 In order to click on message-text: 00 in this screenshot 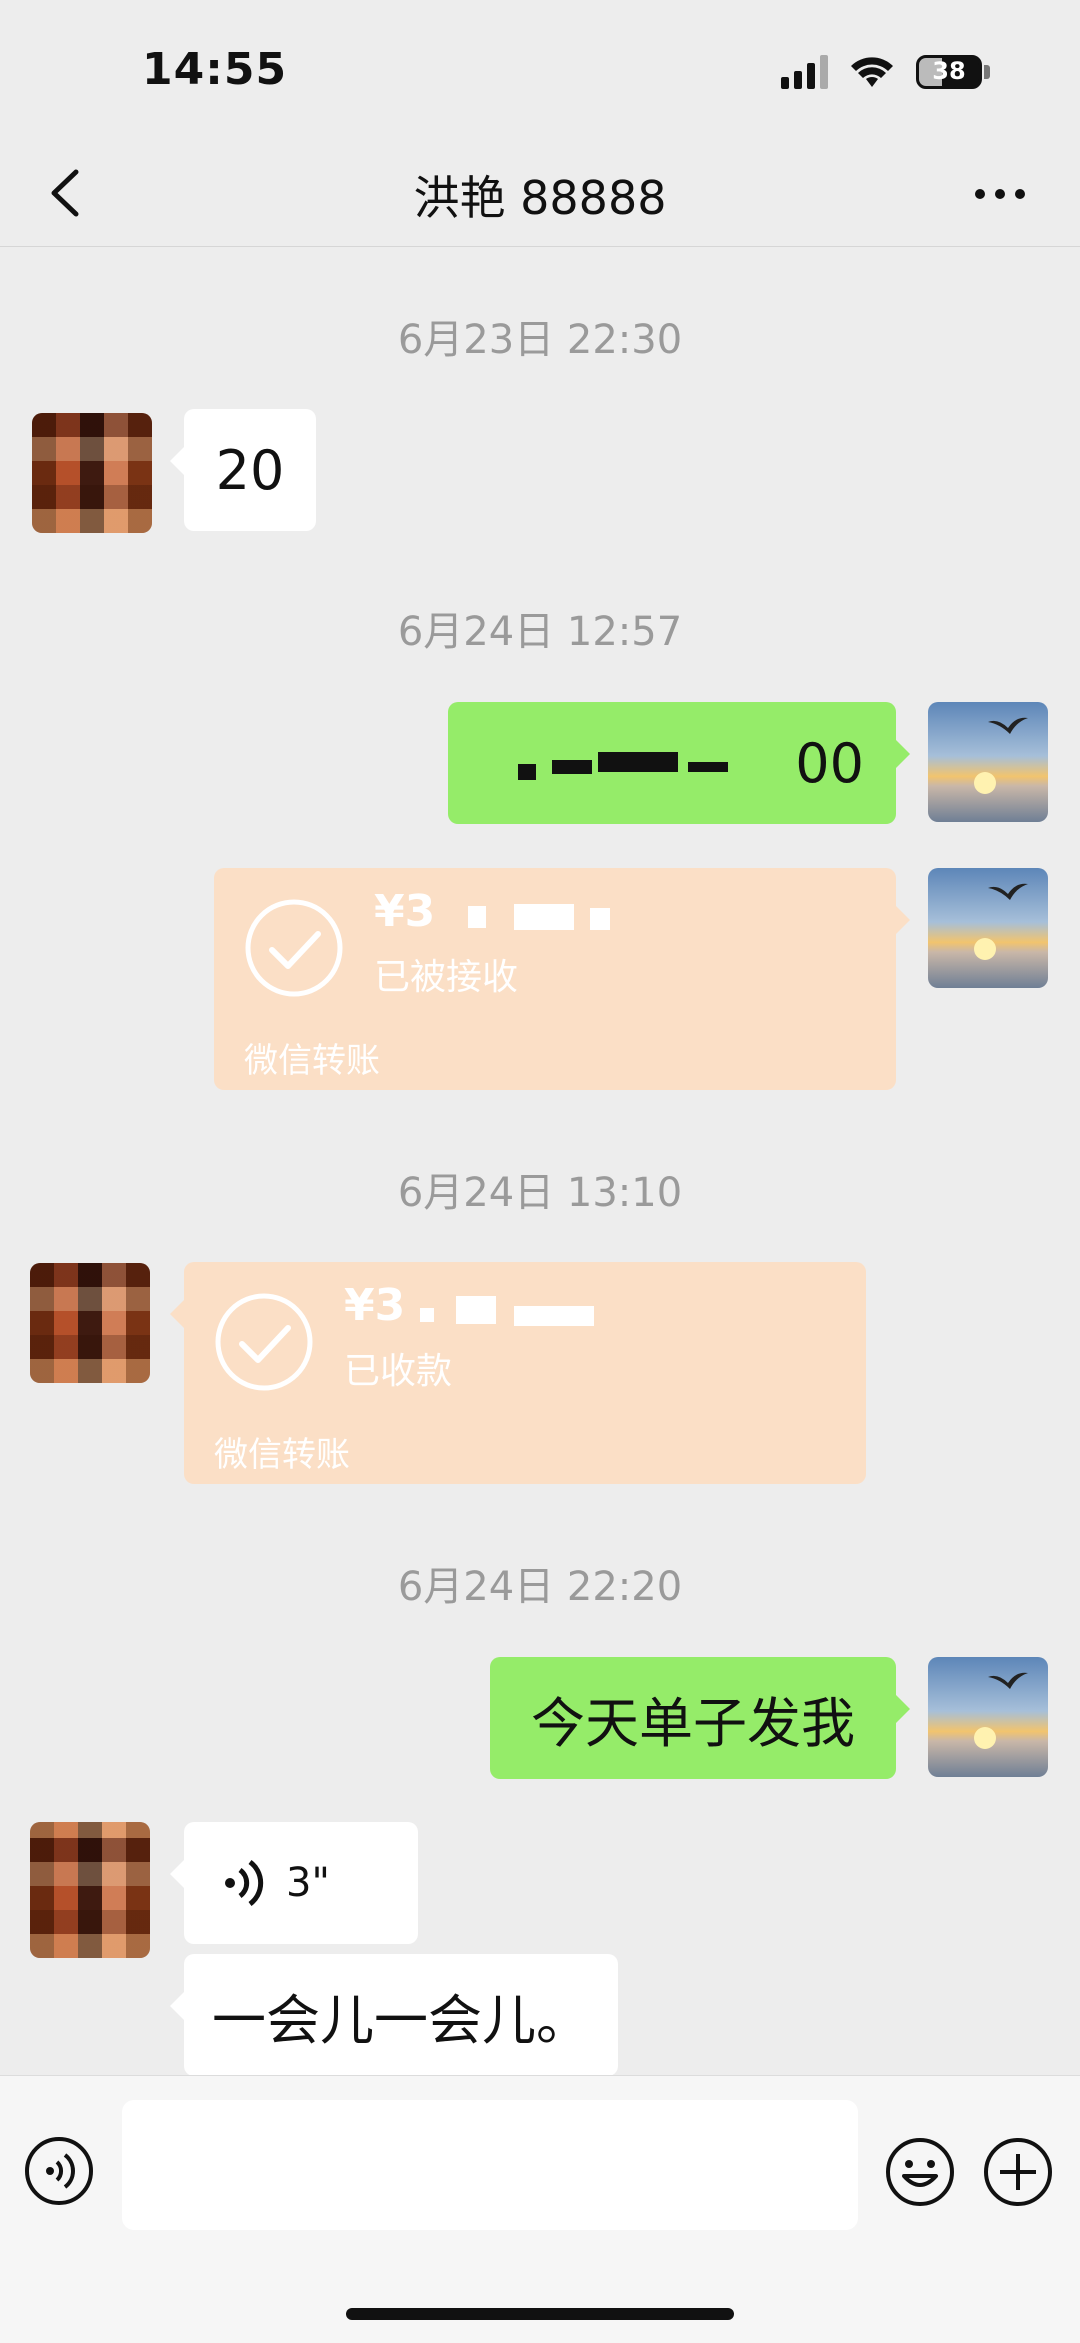, I will do `click(829, 763)`.